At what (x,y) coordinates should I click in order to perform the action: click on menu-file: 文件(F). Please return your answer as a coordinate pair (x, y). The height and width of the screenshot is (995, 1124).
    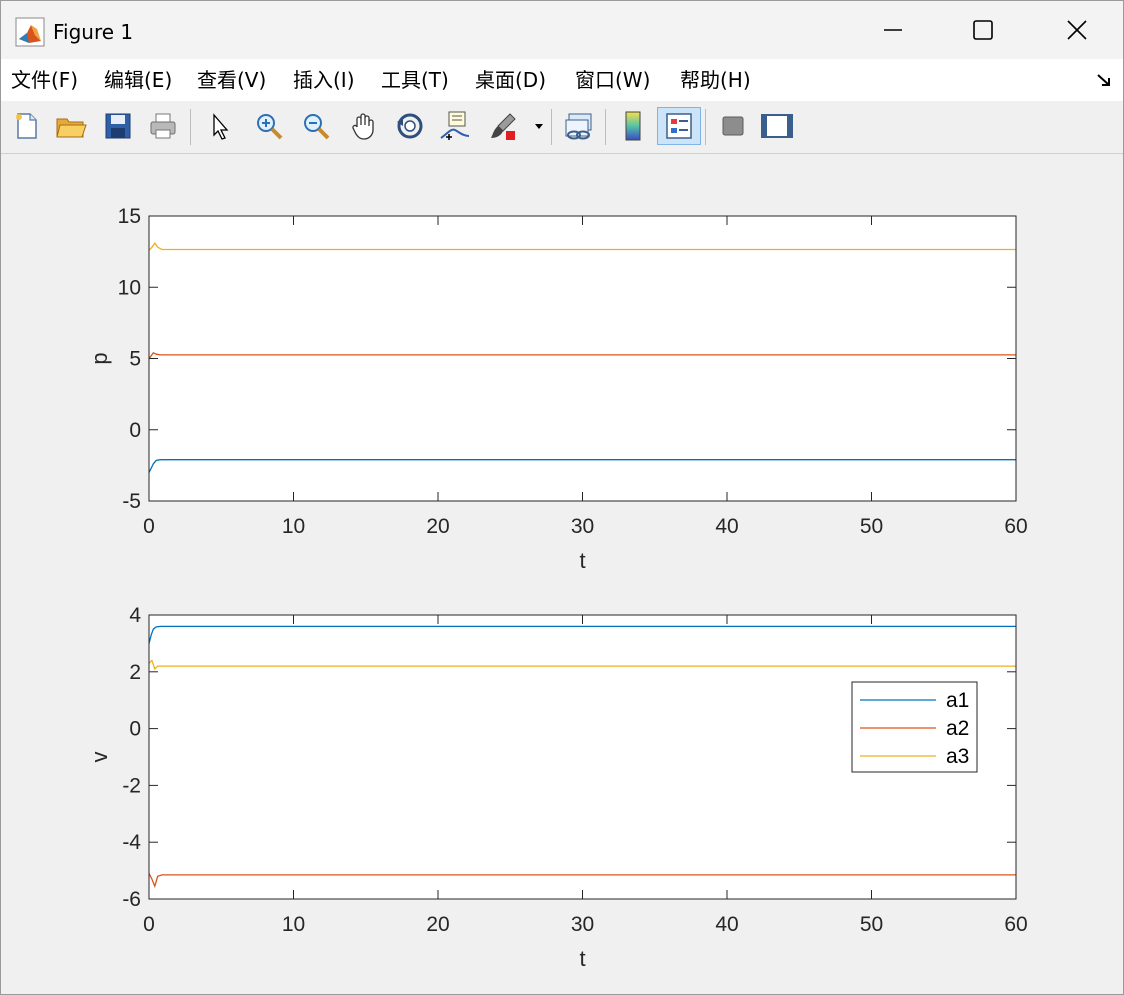
    Looking at the image, I should click on (44, 80).